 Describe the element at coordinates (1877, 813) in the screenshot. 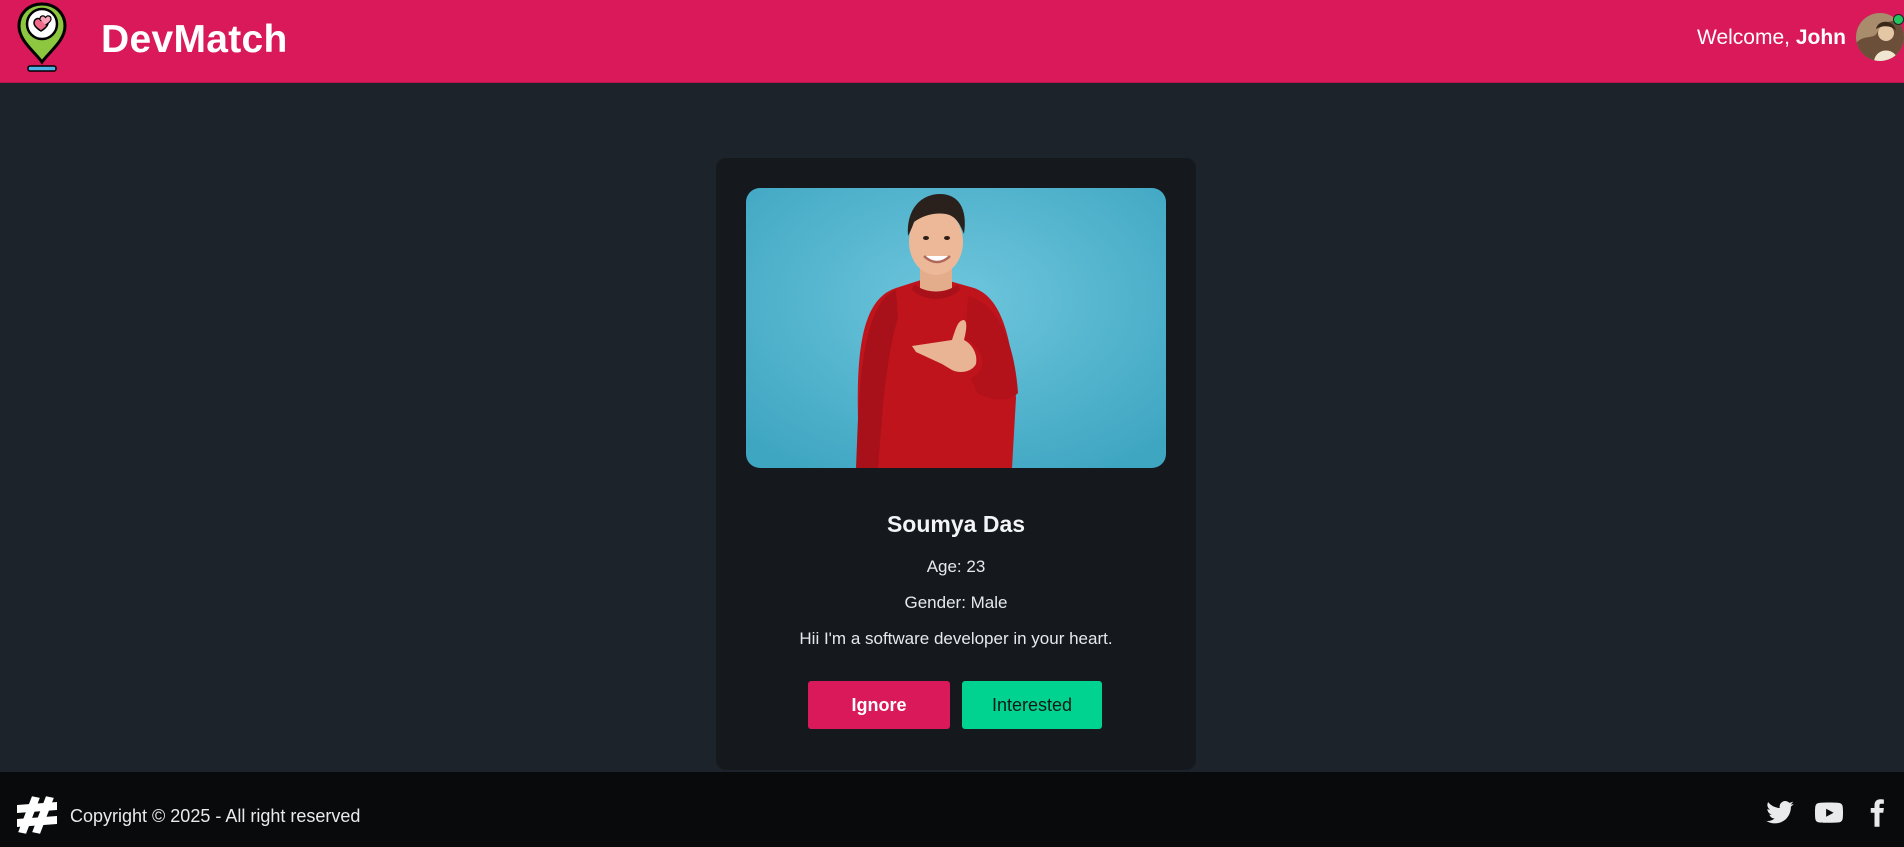

I see `facebook-icon` at that location.